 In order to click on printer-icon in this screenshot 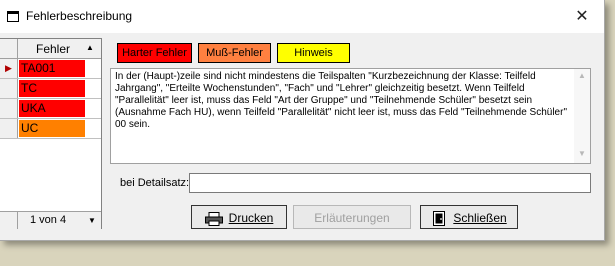, I will do `click(213, 218)`.